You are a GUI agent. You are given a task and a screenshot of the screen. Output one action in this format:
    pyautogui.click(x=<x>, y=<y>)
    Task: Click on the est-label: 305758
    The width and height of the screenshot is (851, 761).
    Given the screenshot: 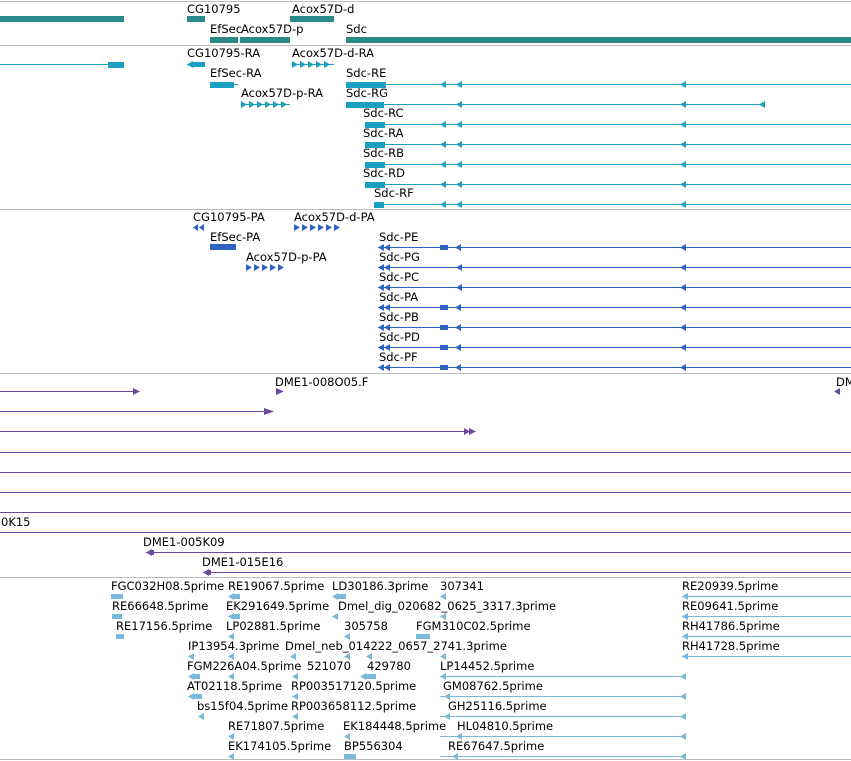 What is the action you would take?
    pyautogui.click(x=366, y=626)
    